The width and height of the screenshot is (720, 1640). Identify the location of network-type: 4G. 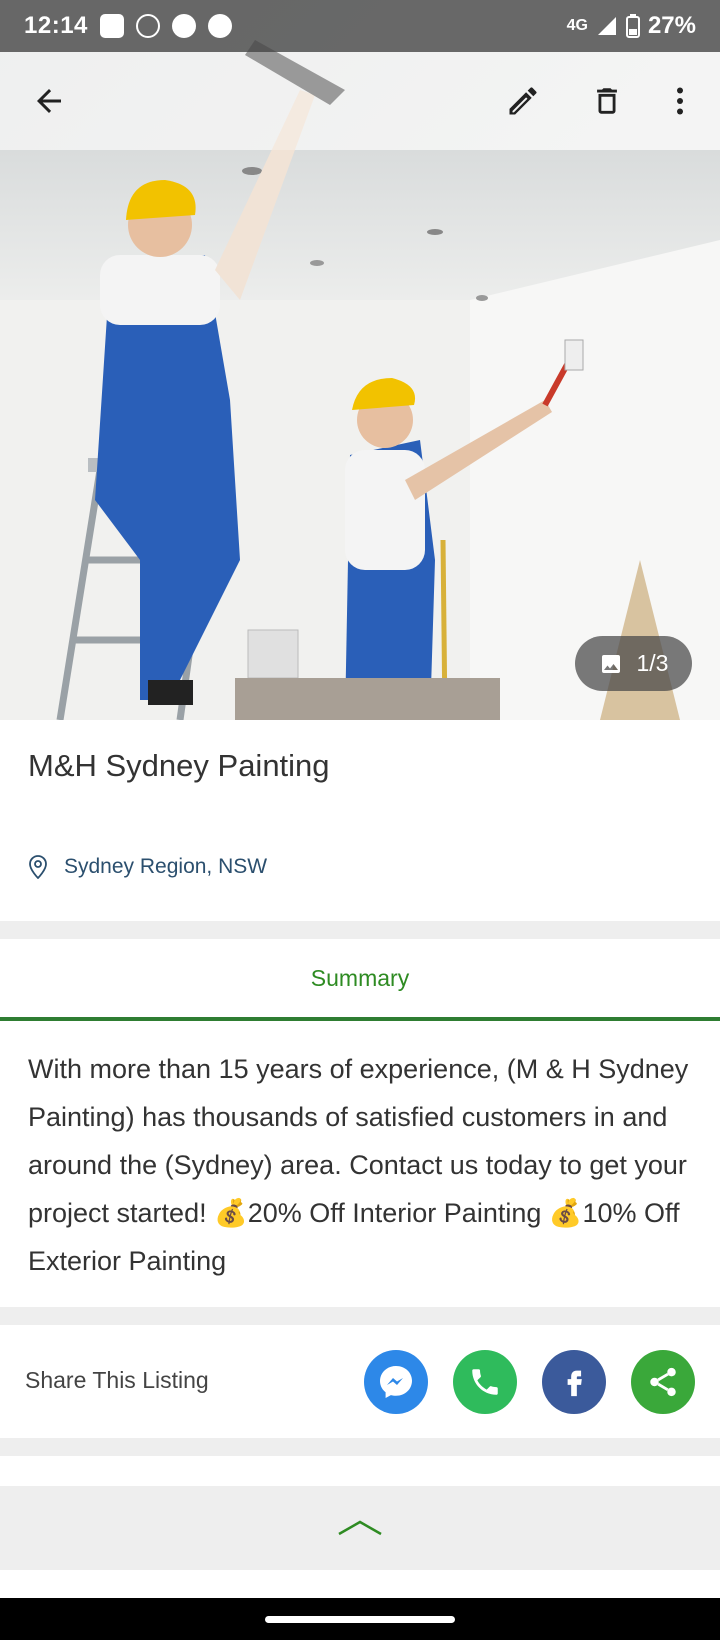
(577, 25).